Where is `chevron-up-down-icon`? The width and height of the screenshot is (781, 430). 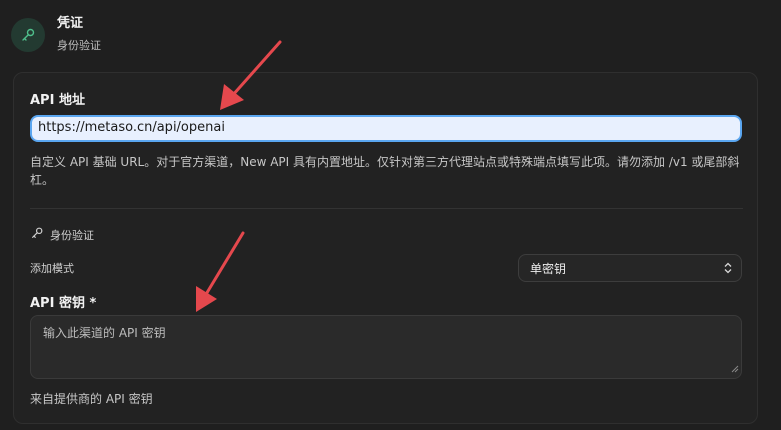
chevron-up-down-icon is located at coordinates (728, 268).